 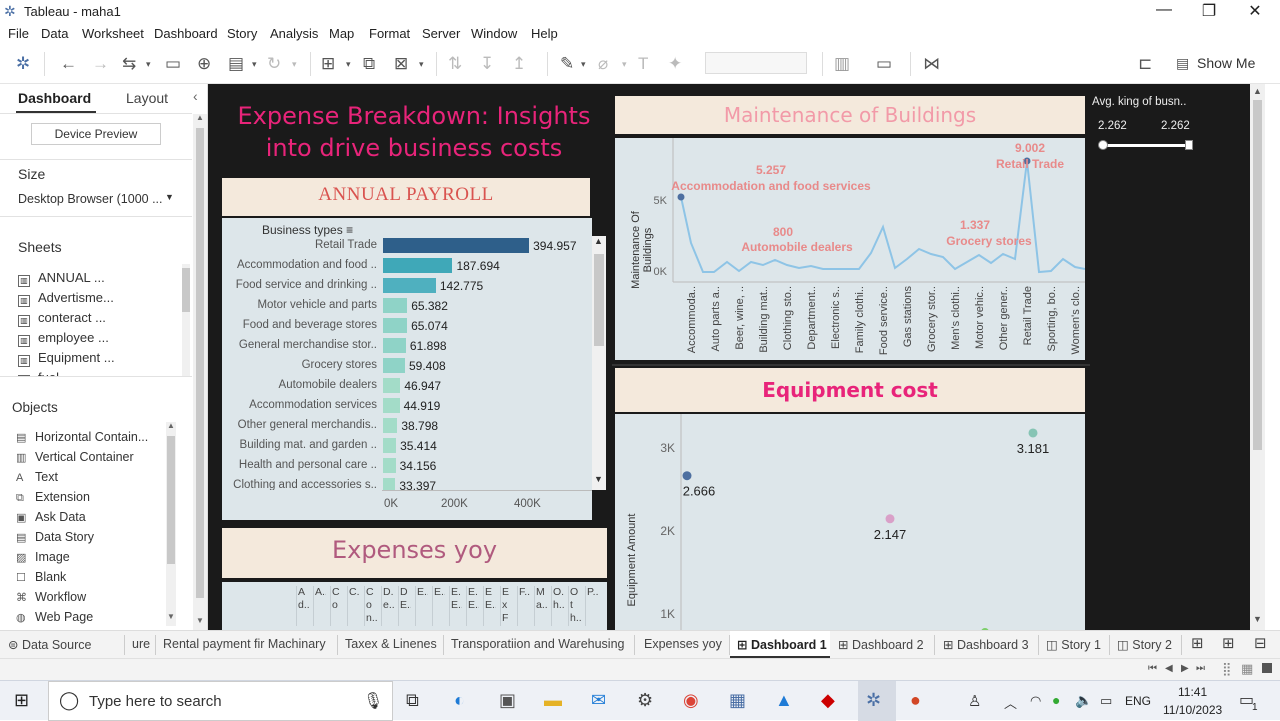 What do you see at coordinates (373, 701) in the screenshot?
I see `microphone-icon: 🎙` at bounding box center [373, 701].